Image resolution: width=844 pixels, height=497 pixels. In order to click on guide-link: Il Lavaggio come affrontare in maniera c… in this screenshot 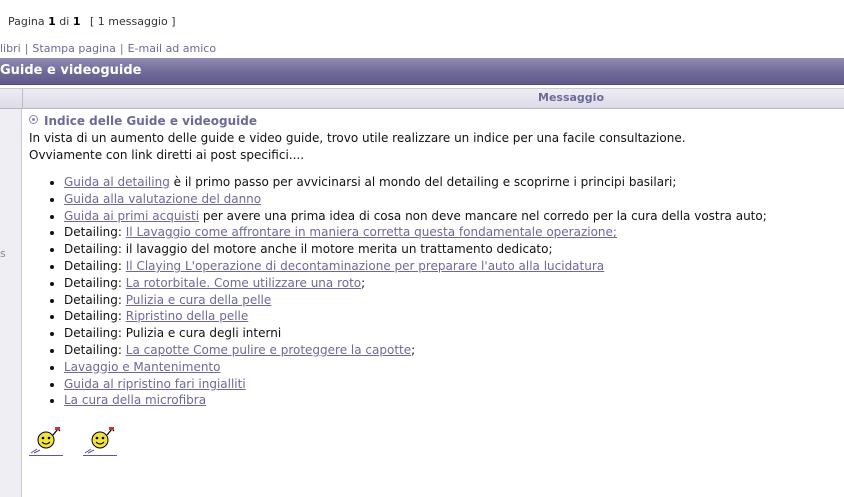, I will do `click(371, 232)`.